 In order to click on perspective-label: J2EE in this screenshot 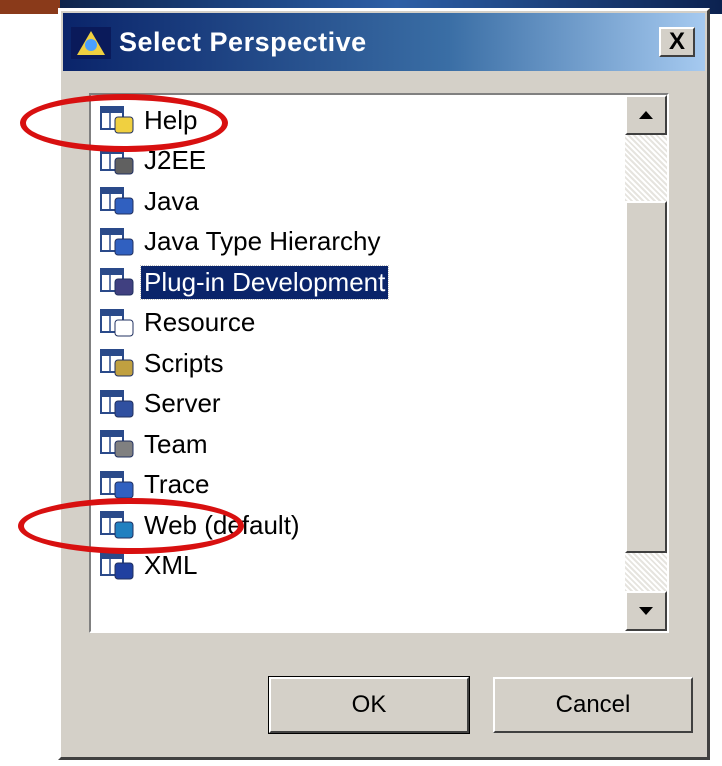, I will do `click(175, 160)`.